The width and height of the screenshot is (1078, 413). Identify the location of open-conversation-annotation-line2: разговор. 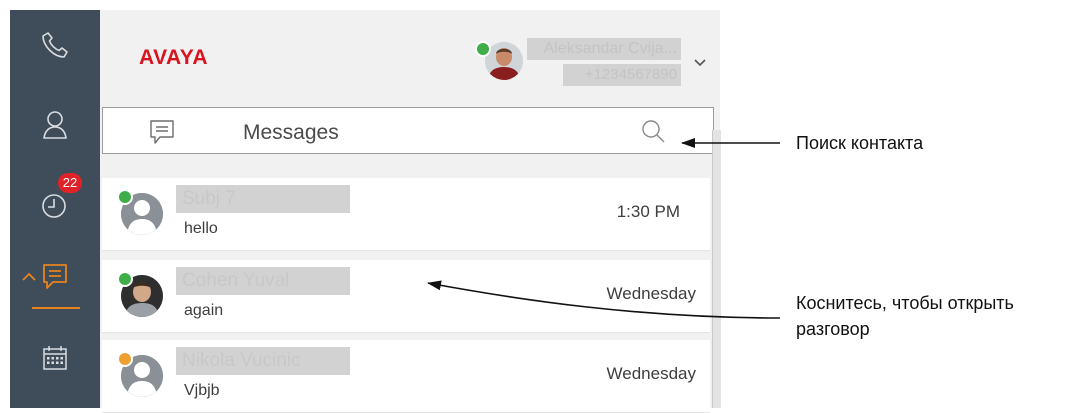
(833, 329).